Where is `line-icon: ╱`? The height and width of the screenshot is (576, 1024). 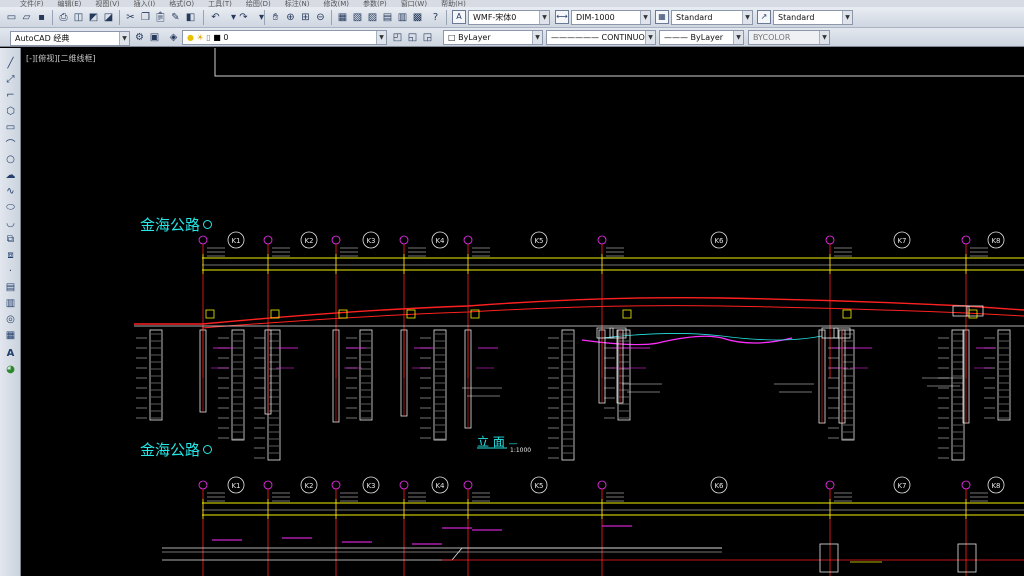 line-icon: ╱ is located at coordinates (10, 63).